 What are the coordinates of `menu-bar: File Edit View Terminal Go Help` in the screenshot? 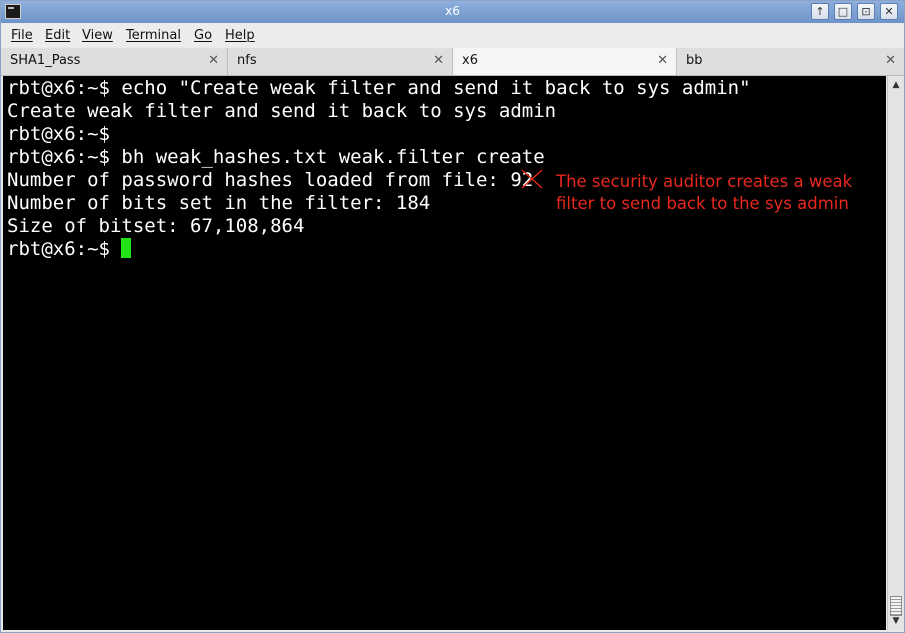 It's located at (452, 35).